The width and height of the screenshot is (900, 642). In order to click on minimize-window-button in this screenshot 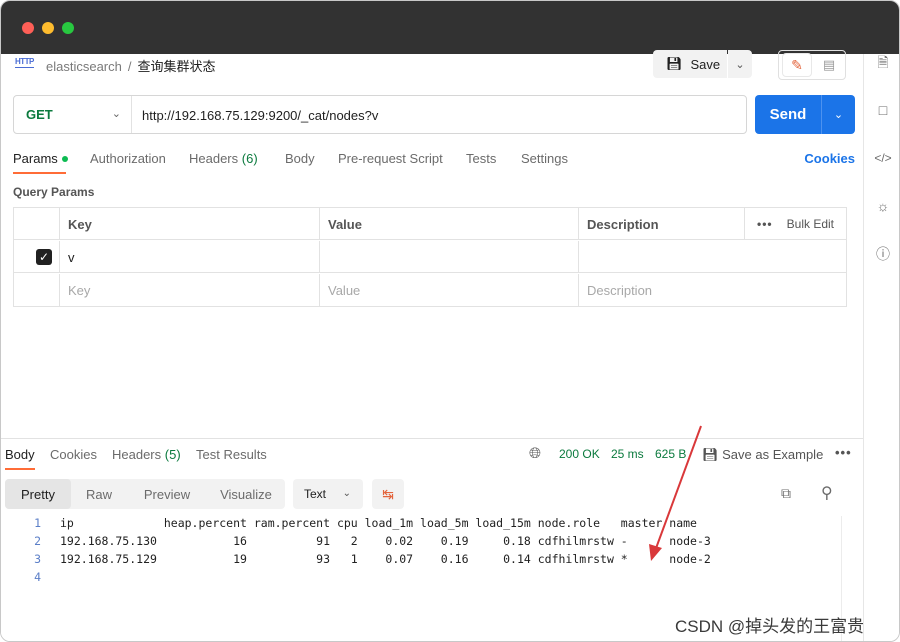, I will do `click(48, 28)`.